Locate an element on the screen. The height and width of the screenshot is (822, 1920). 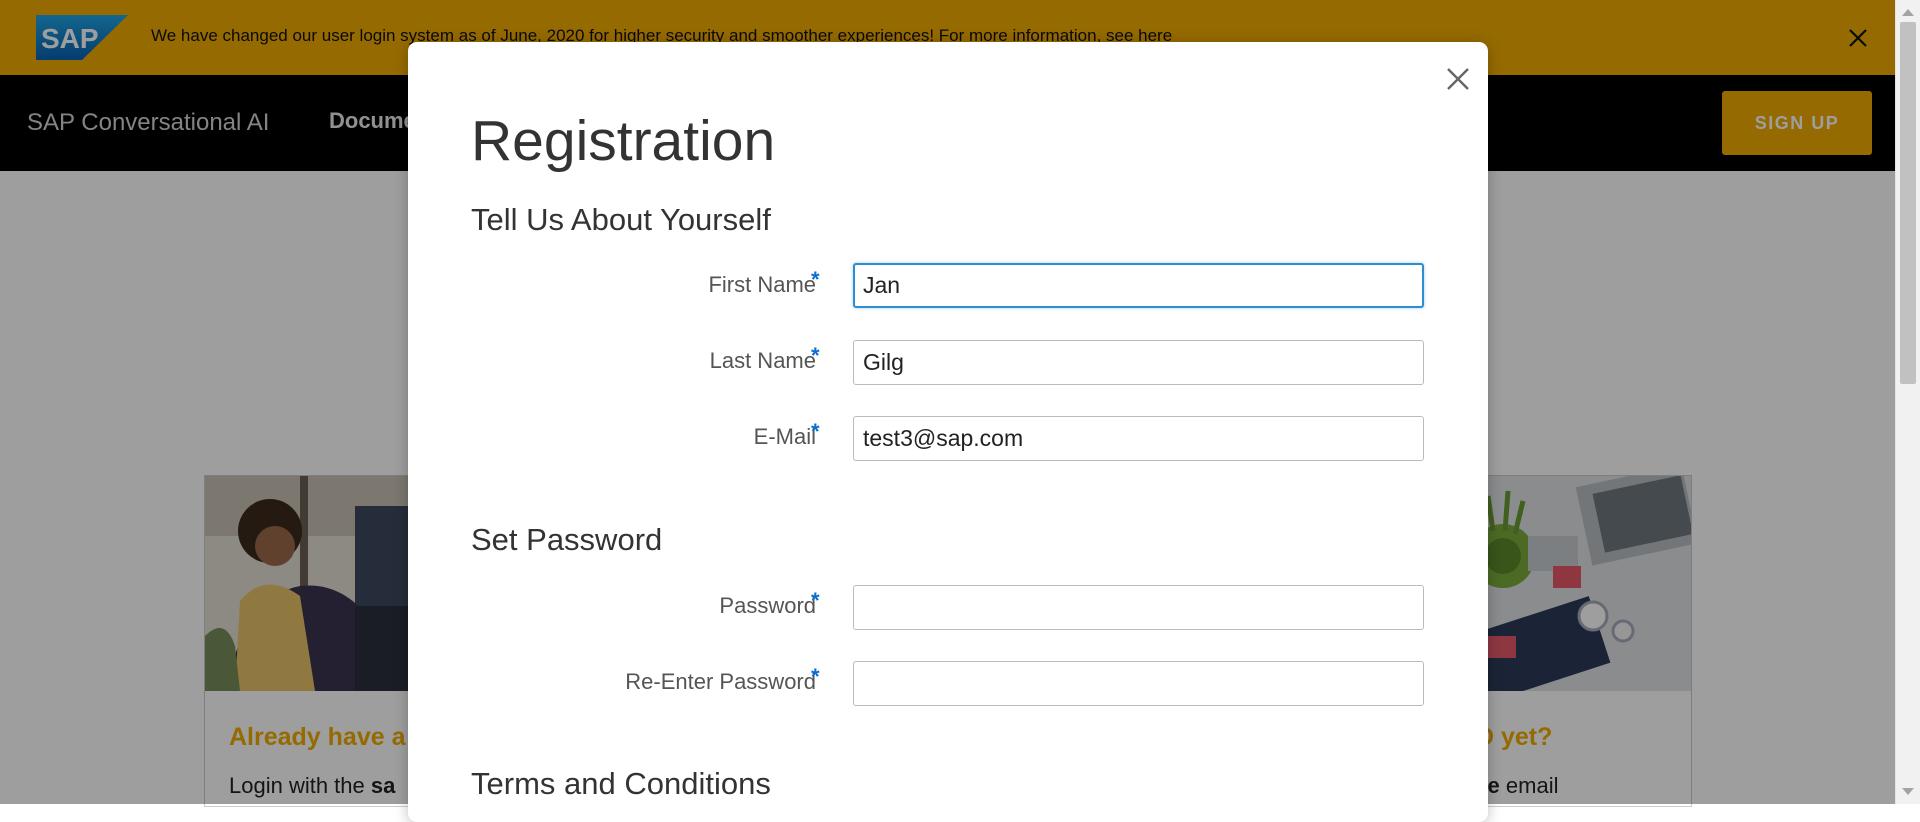
page-scrollbar is located at coordinates (1907, 402).